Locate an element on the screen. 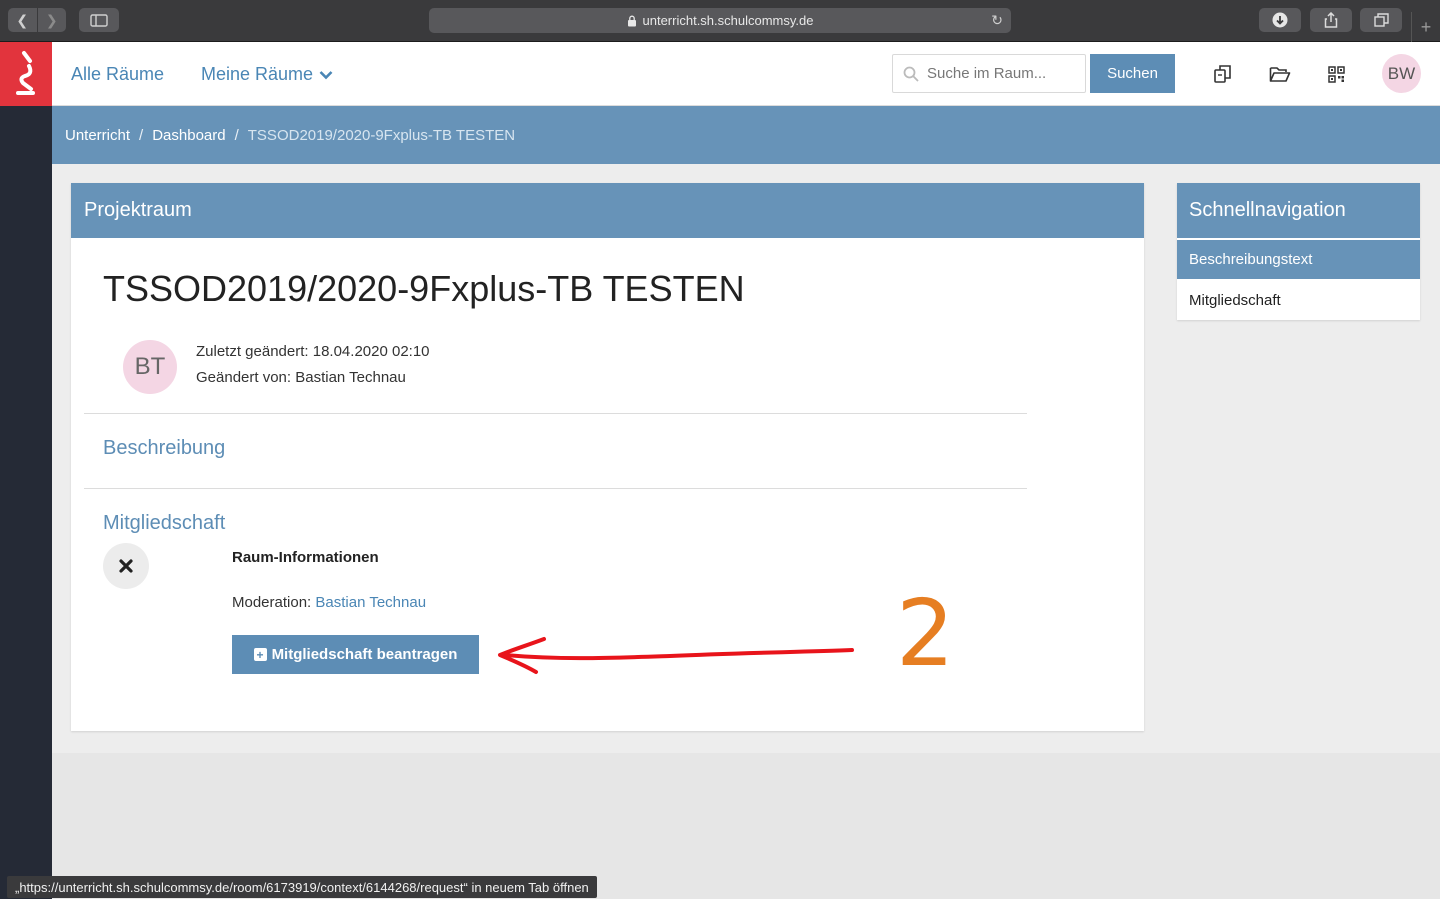 The height and width of the screenshot is (899, 1440). address-bar: unterricht.sh.schulcommsy.de ↻ is located at coordinates (720, 20).